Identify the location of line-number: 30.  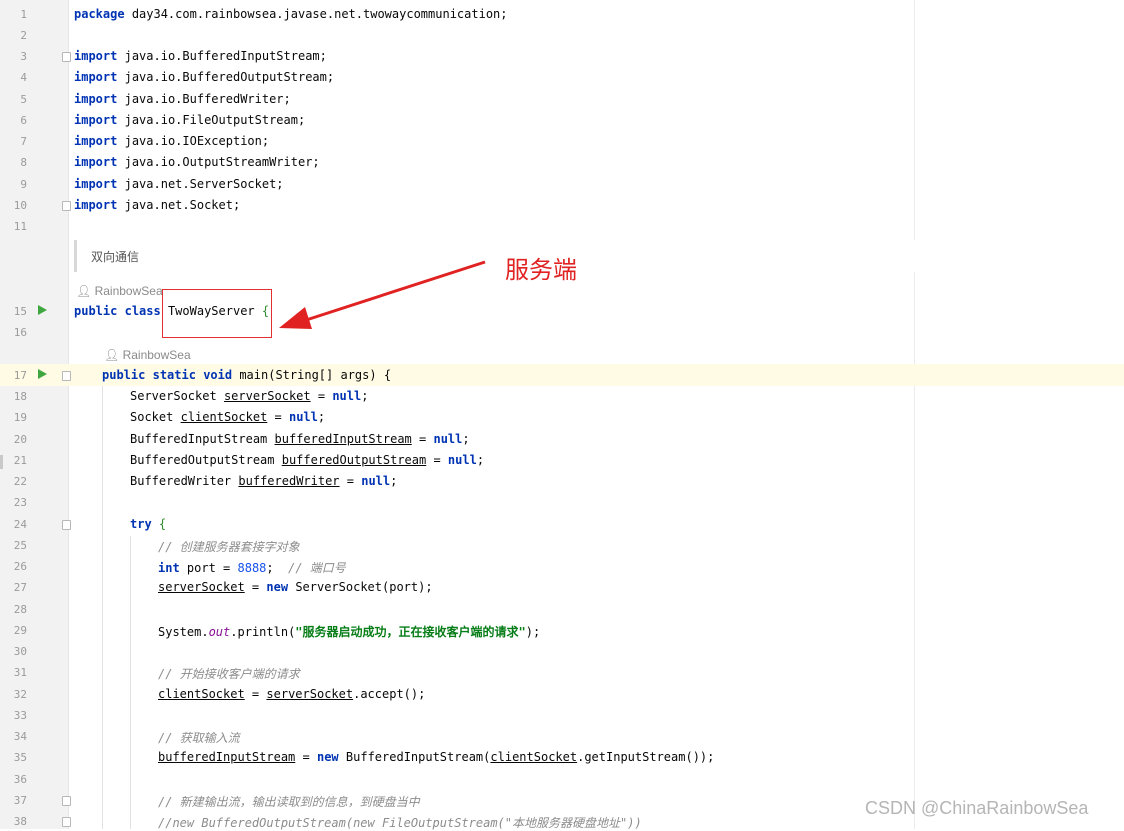
(20, 651).